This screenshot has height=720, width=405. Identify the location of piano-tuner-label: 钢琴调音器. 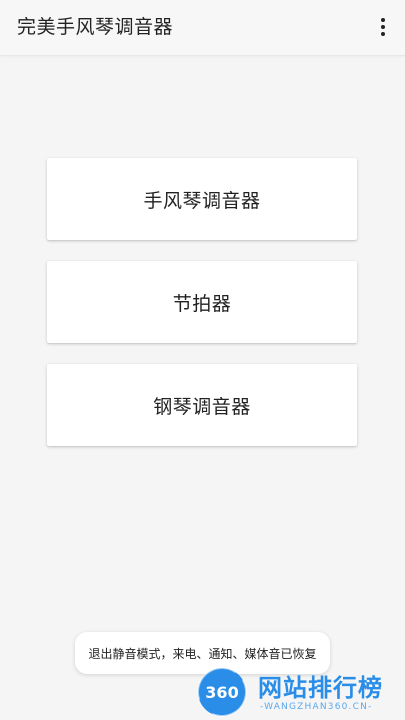
(202, 406).